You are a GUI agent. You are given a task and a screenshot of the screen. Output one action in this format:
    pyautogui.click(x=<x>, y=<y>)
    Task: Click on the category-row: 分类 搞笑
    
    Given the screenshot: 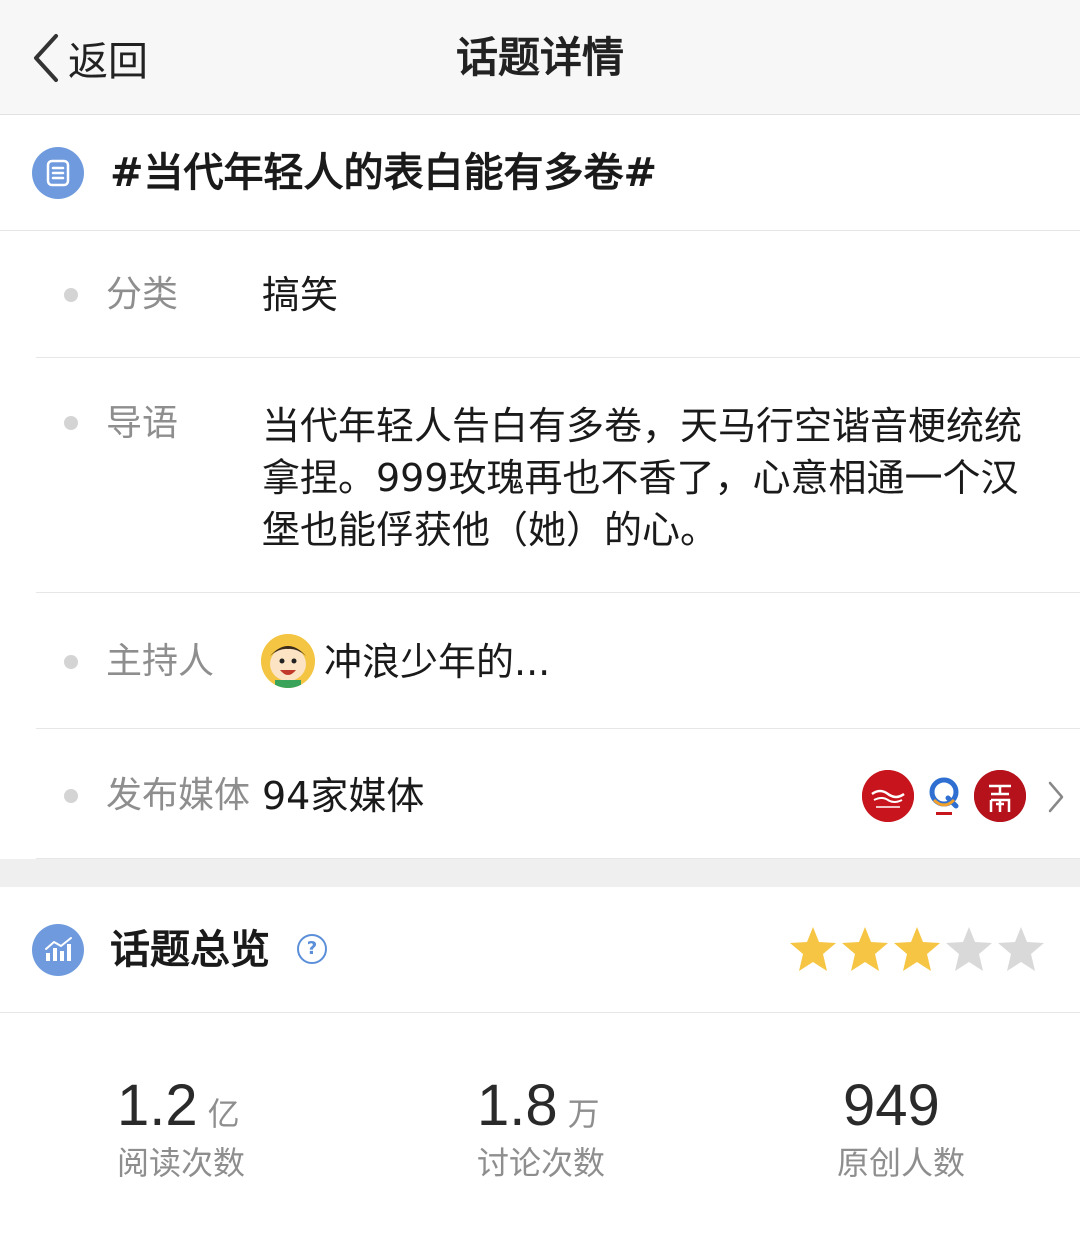 What is the action you would take?
    pyautogui.click(x=558, y=294)
    